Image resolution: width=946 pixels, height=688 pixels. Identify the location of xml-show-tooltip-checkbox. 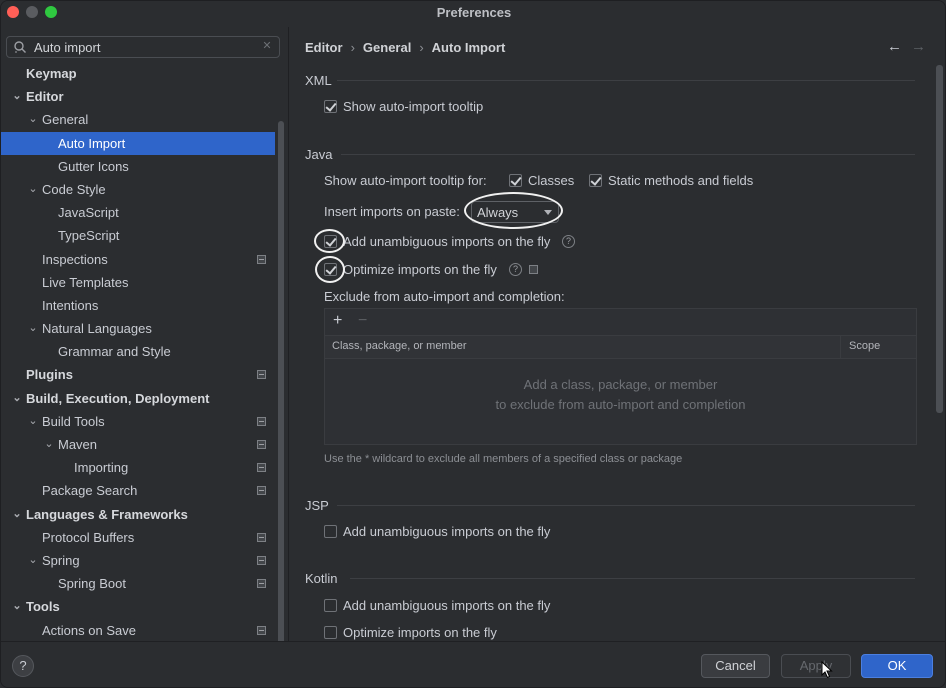
(330, 106).